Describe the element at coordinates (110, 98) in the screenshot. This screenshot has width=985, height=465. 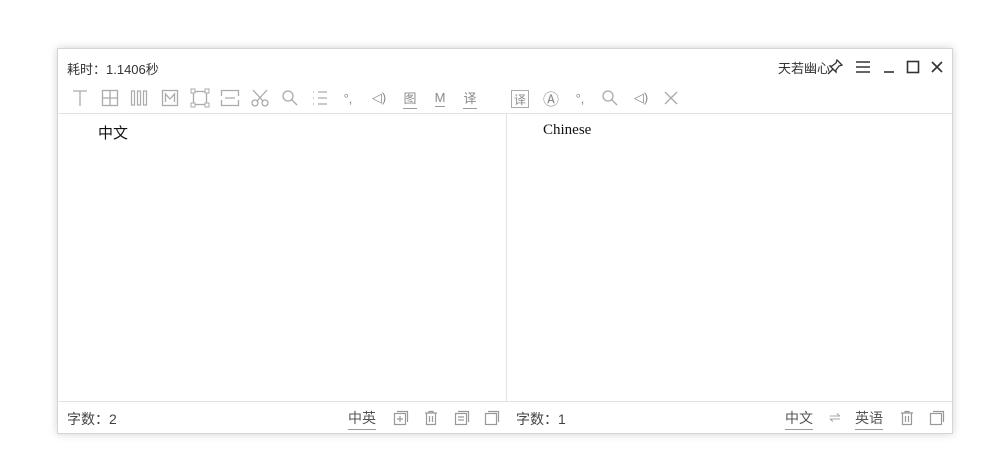
I see `table-icon` at that location.